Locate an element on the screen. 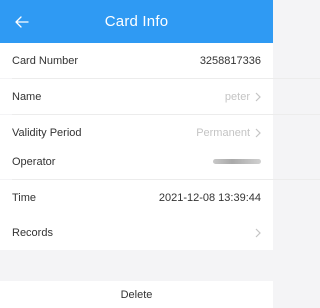  arrow-left-icon is located at coordinates (22, 22).